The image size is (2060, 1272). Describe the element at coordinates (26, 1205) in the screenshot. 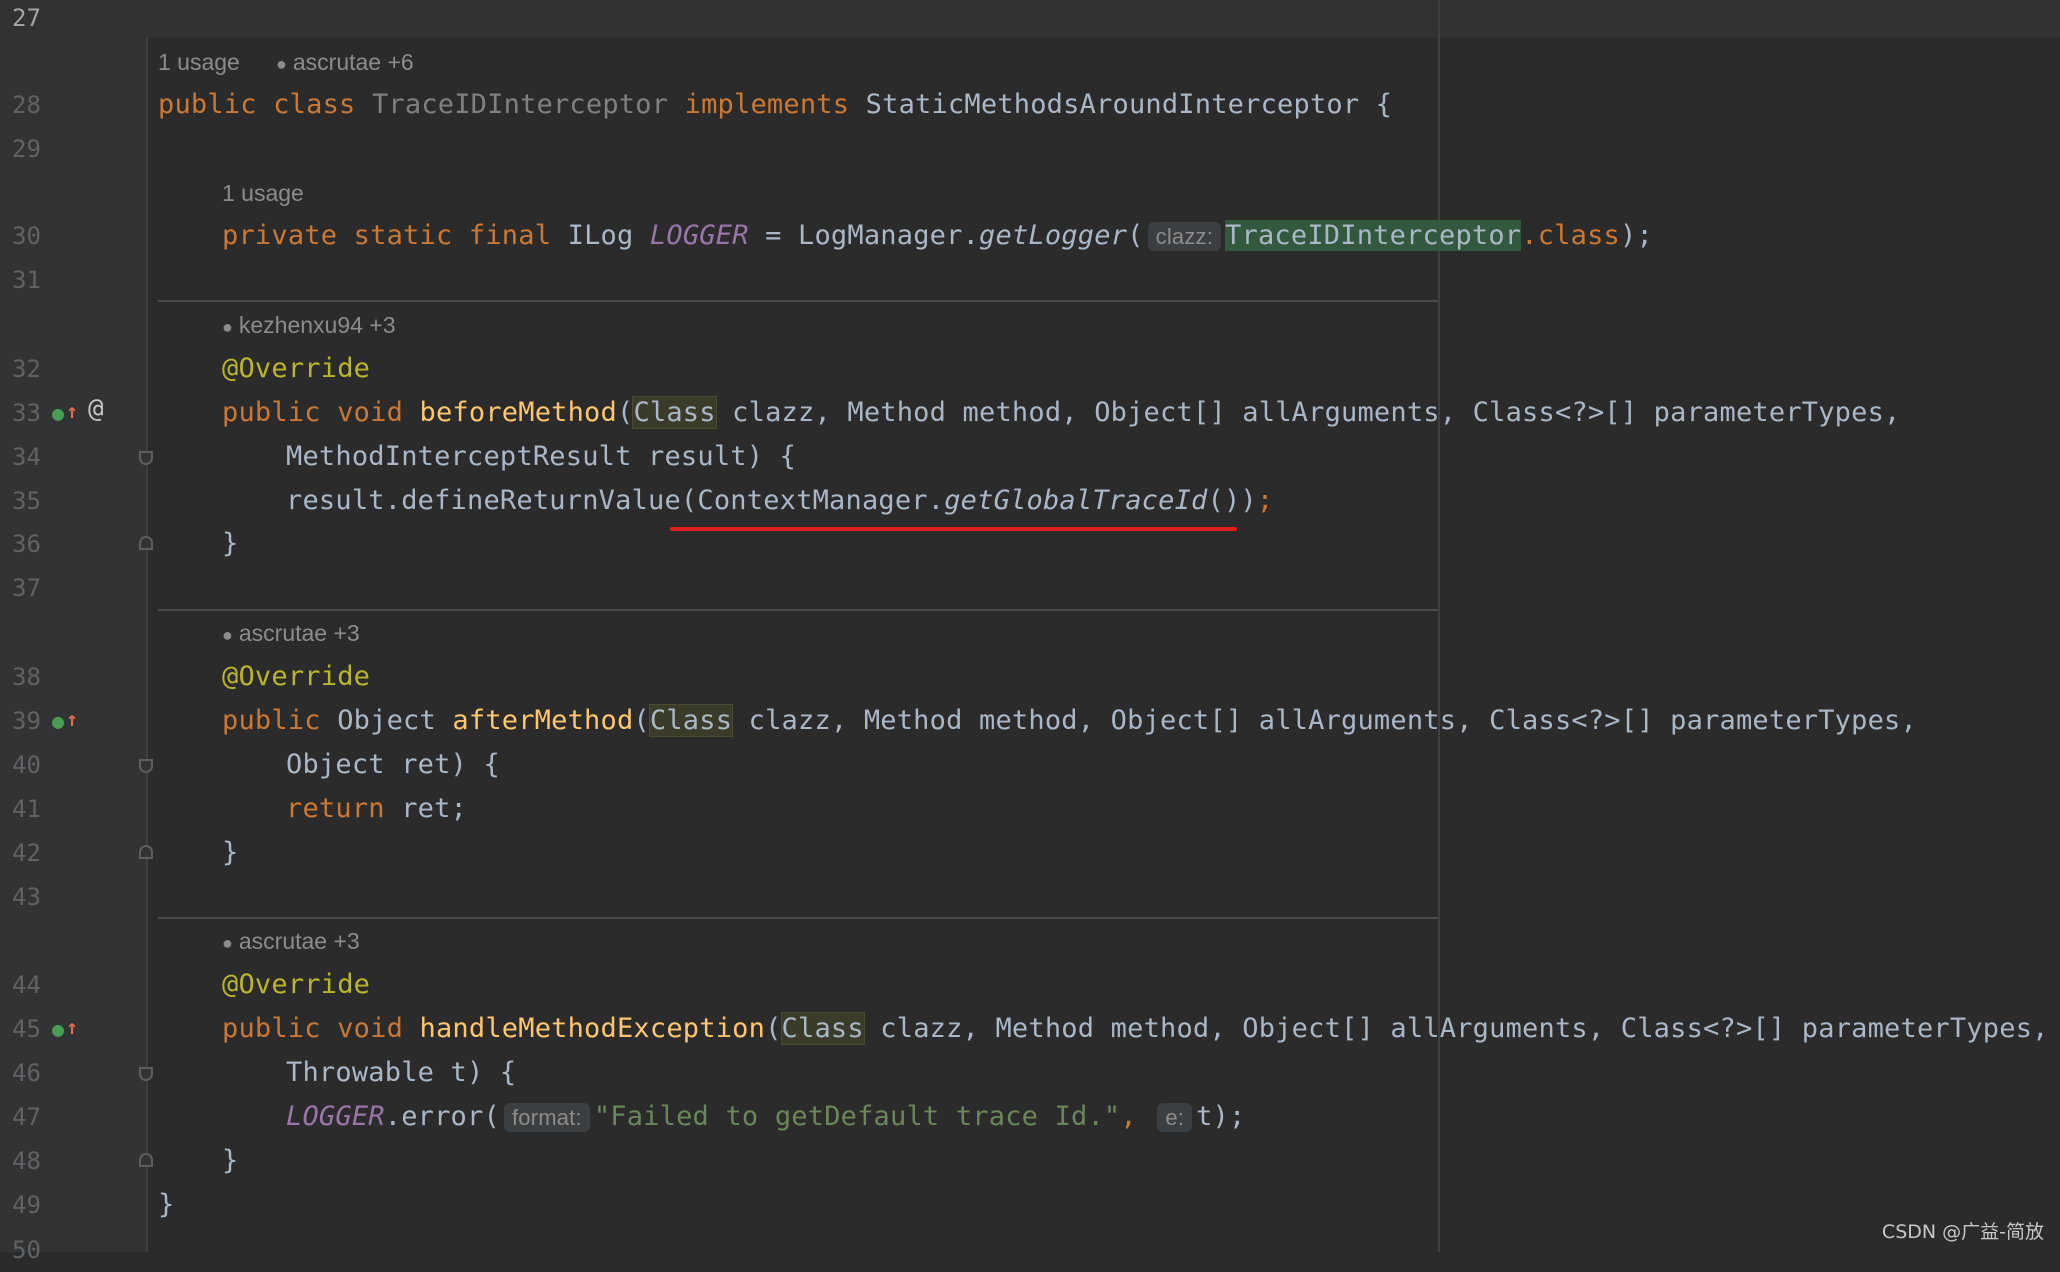

I see `line-number: 49` at that location.